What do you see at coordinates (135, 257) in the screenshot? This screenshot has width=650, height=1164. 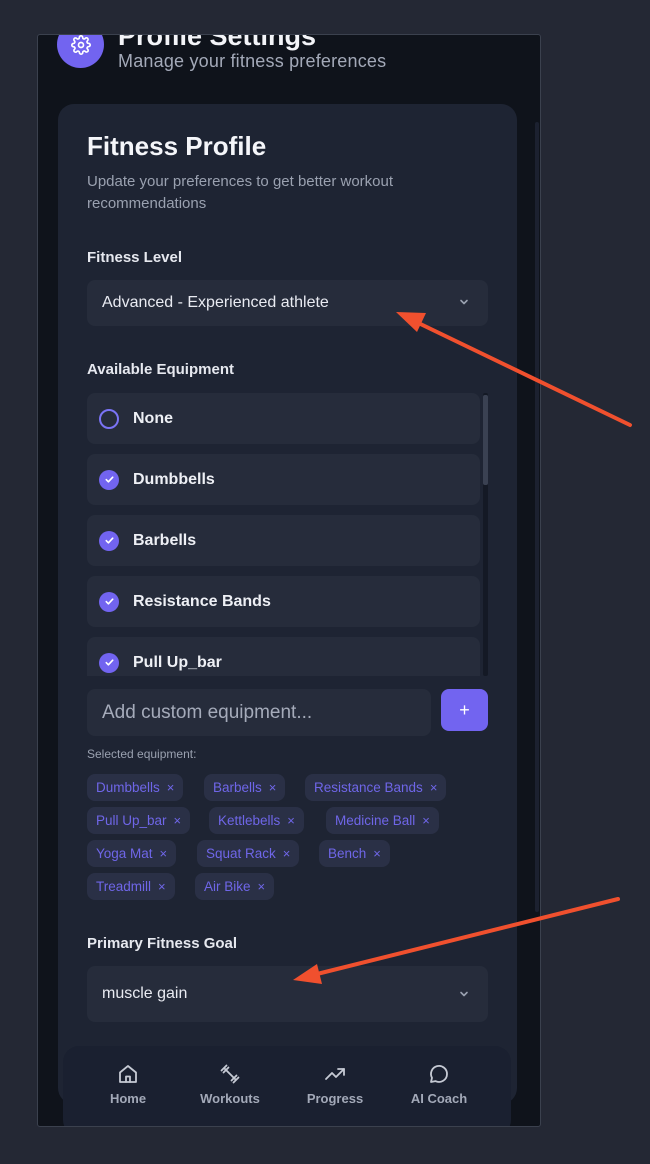 I see `fitness-level-label: Fitness Level` at bounding box center [135, 257].